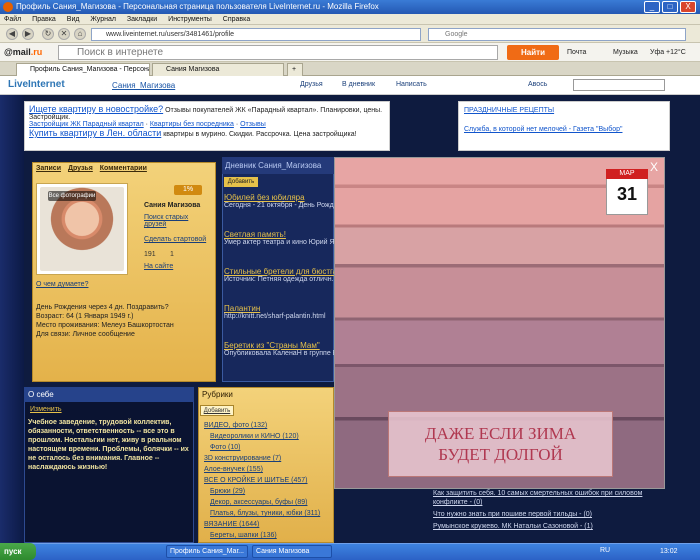 The height and width of the screenshot is (560, 700). What do you see at coordinates (28, 34) in the screenshot?
I see `forward-icon: ▶` at bounding box center [28, 34].